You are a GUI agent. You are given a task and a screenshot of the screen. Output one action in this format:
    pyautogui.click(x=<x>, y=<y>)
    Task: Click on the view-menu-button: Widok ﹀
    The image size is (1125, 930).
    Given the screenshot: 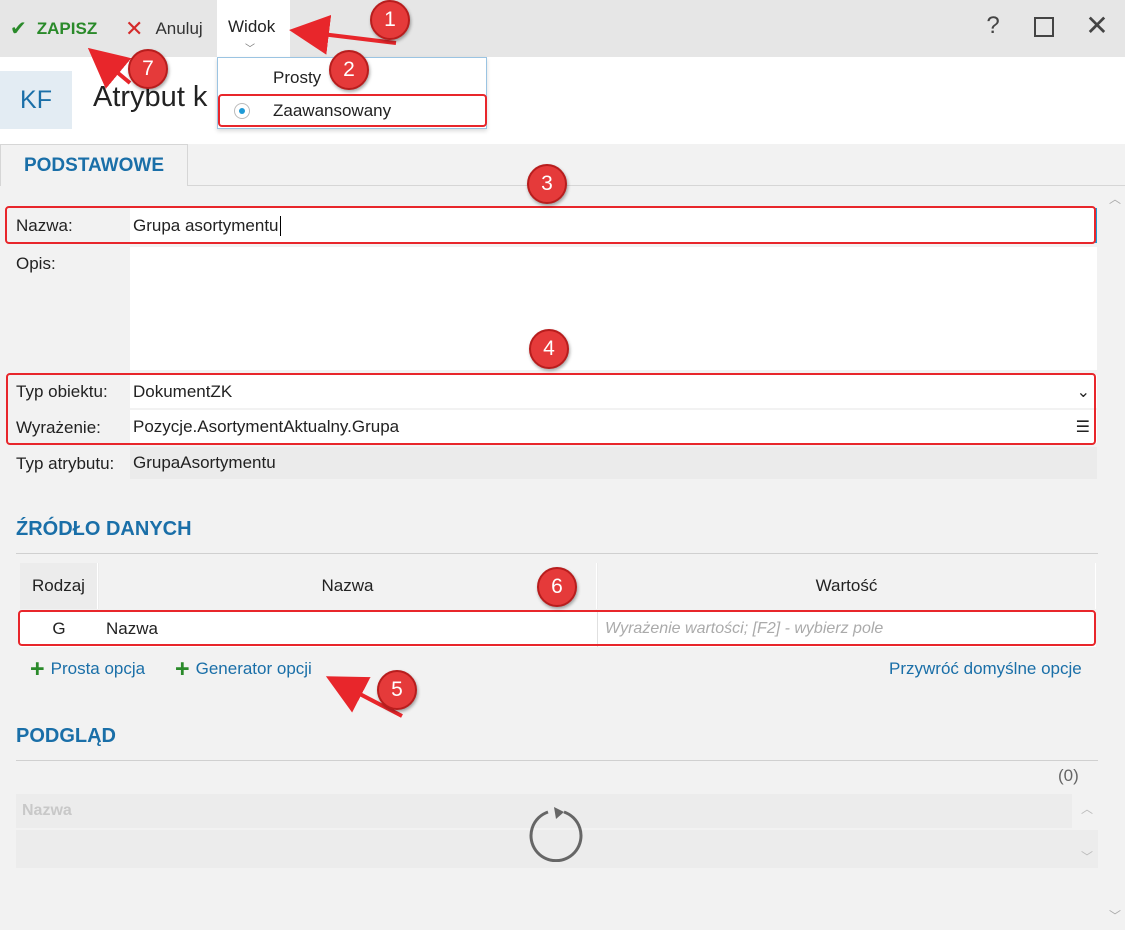 What is the action you would take?
    pyautogui.click(x=253, y=28)
    